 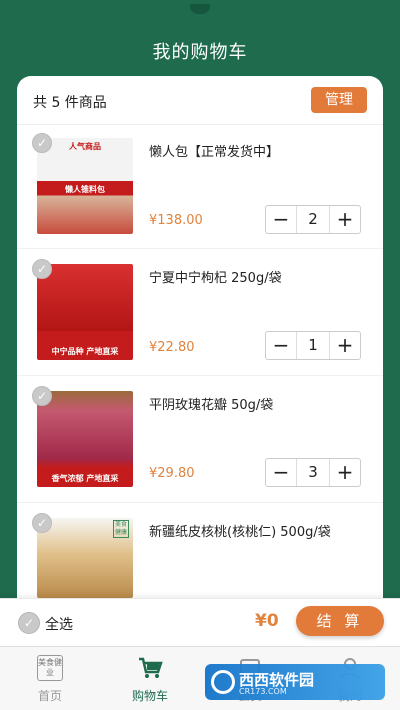 I want to click on product-image: 人气商品 懒人锥料包, so click(x=85, y=186).